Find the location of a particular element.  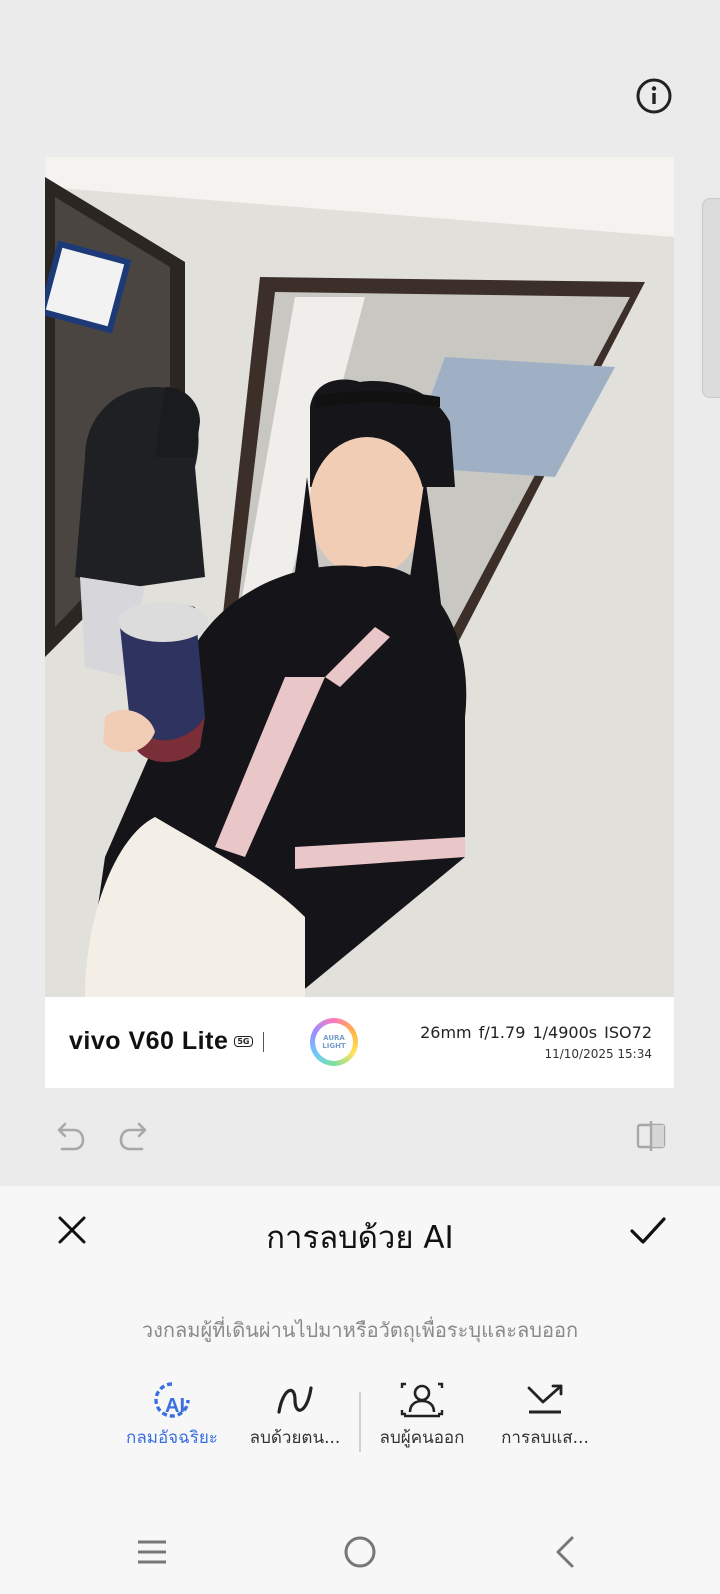

nav-home-button is located at coordinates (360, 1552).